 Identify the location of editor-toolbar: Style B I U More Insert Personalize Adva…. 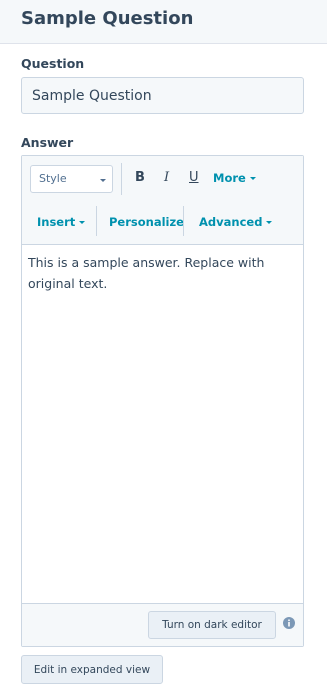
(162, 200).